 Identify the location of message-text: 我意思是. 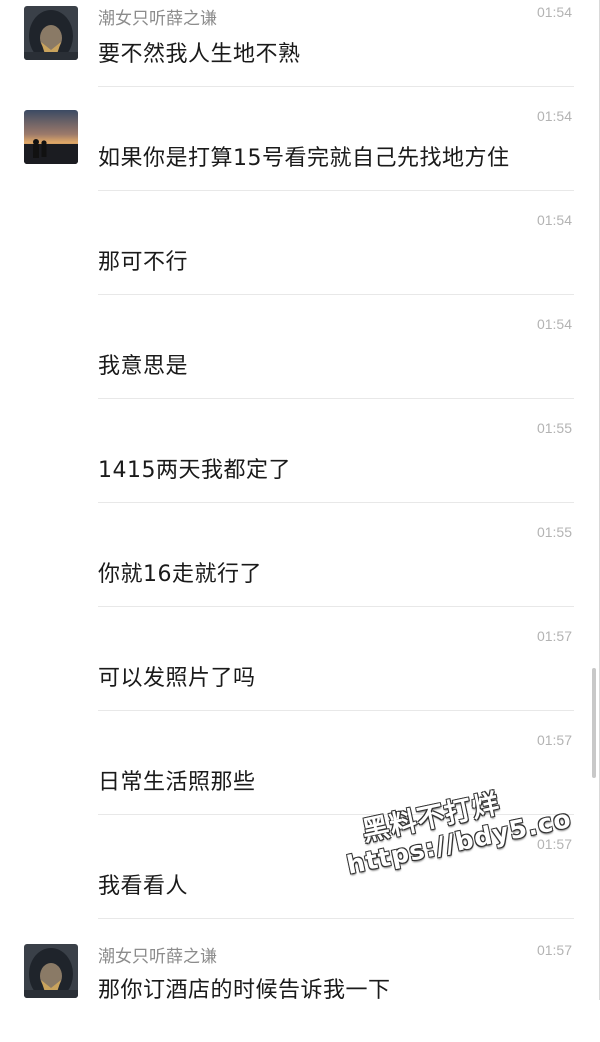
(143, 366).